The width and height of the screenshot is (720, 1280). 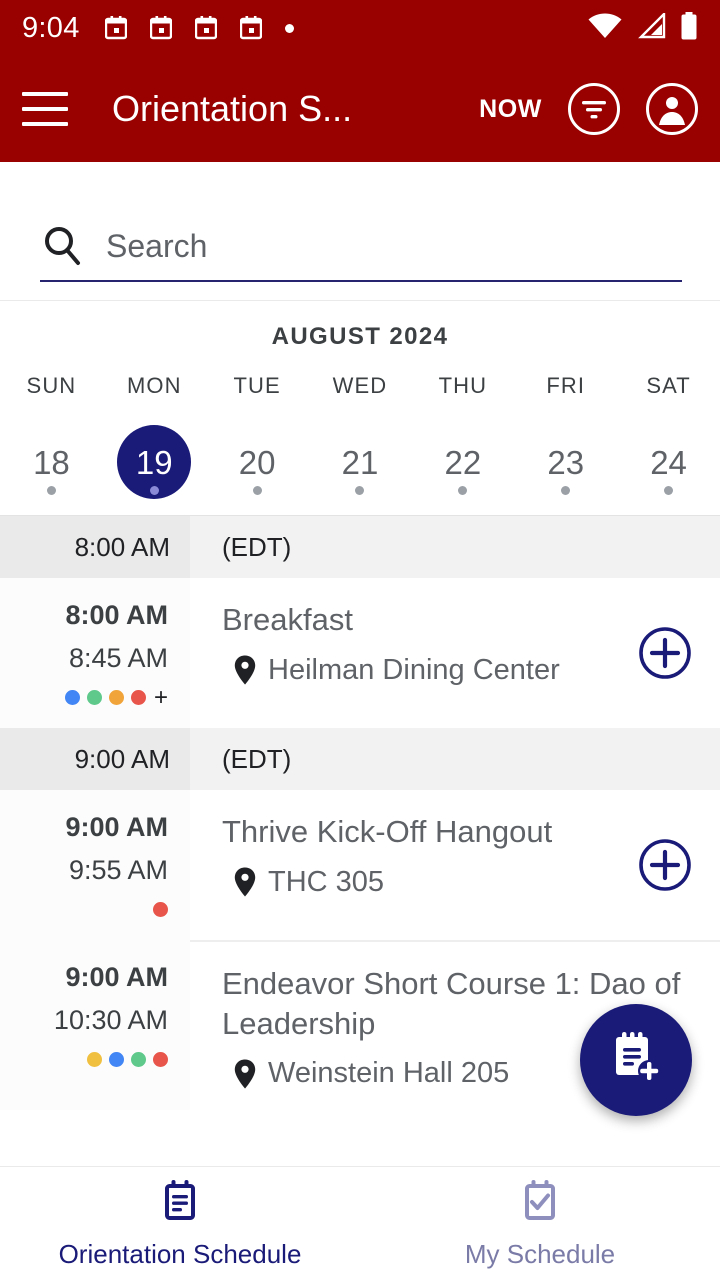 I want to click on hour-header-timezone: (EDT), so click(x=257, y=758).